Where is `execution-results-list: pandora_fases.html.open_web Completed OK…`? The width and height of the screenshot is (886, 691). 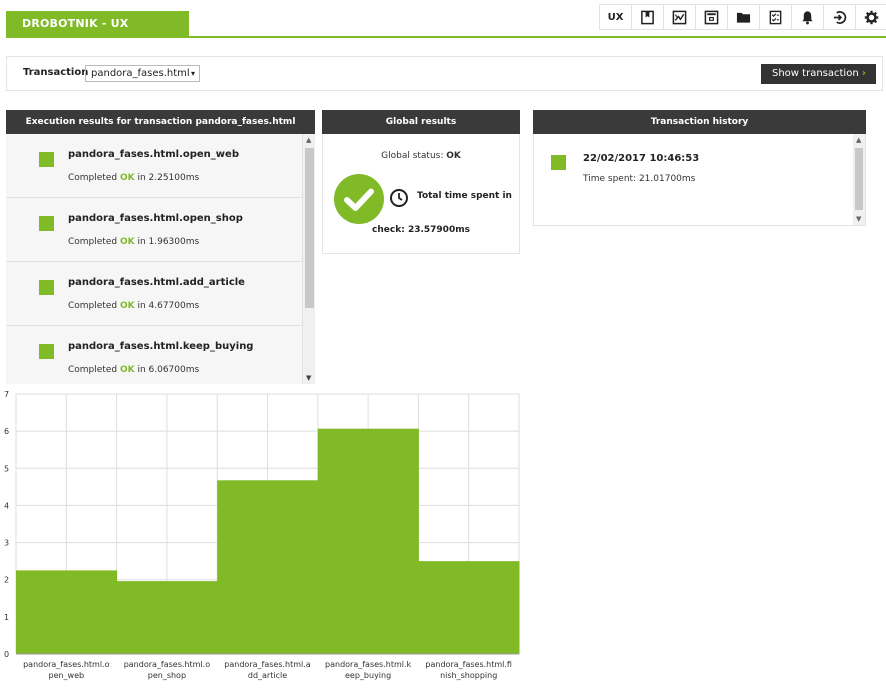 execution-results-list: pandora_fases.html.open_web Completed OK… is located at coordinates (160, 259).